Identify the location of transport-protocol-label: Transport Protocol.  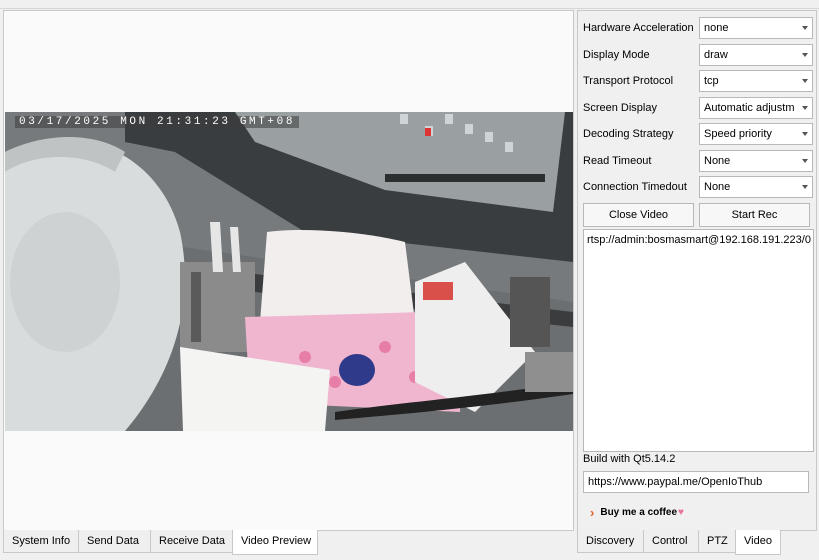
(628, 81).